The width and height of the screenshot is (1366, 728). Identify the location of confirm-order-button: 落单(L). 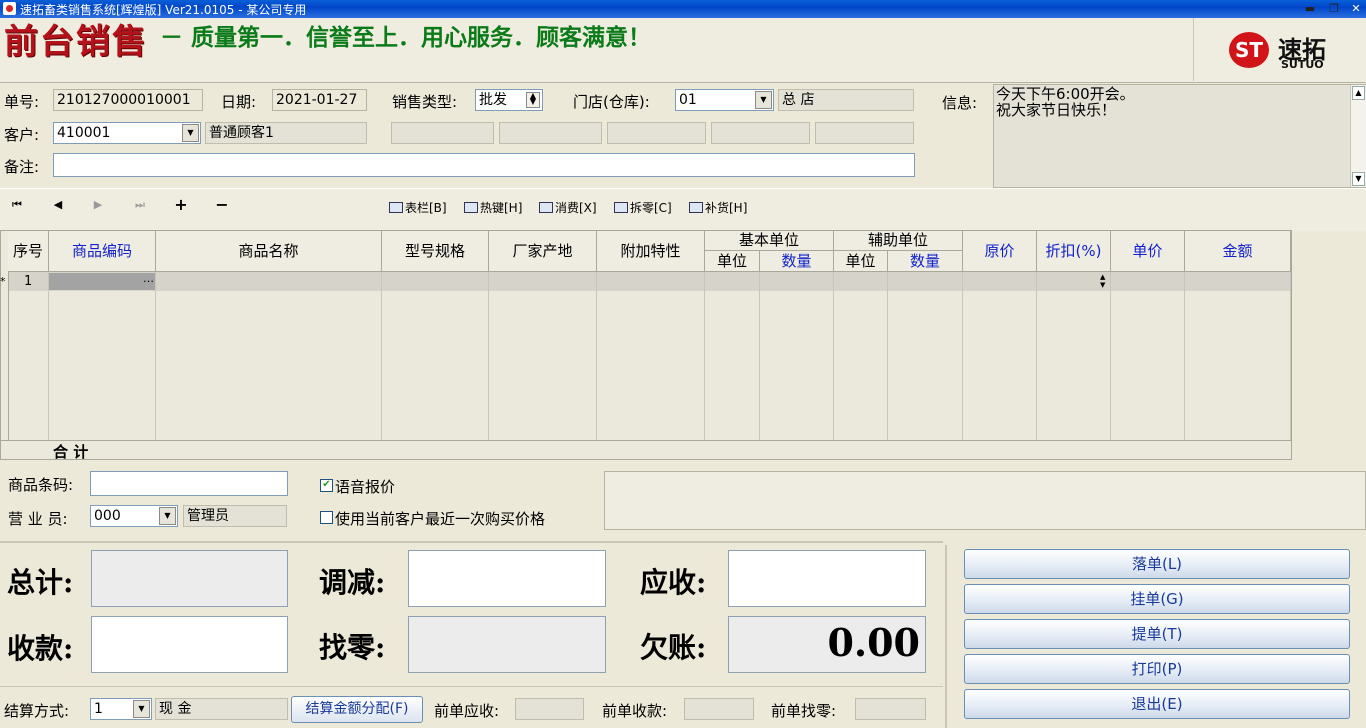
(1157, 564).